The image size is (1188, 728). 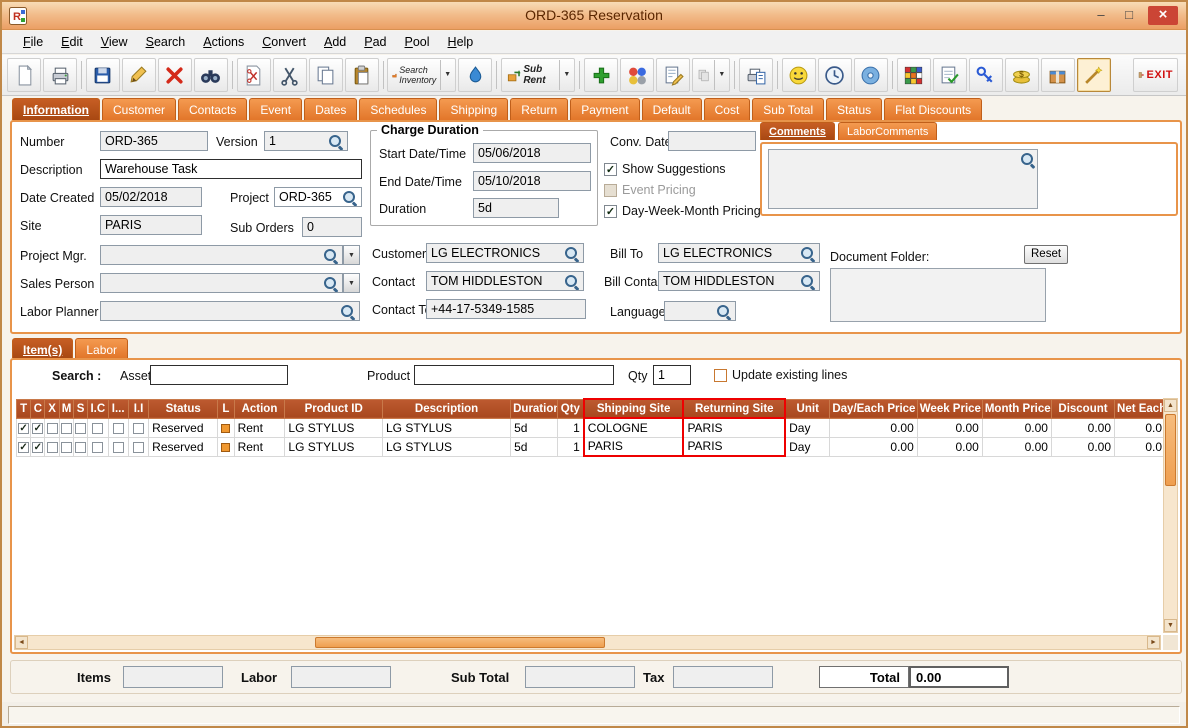 I want to click on cell-description: LG STYLUS, so click(x=446, y=446).